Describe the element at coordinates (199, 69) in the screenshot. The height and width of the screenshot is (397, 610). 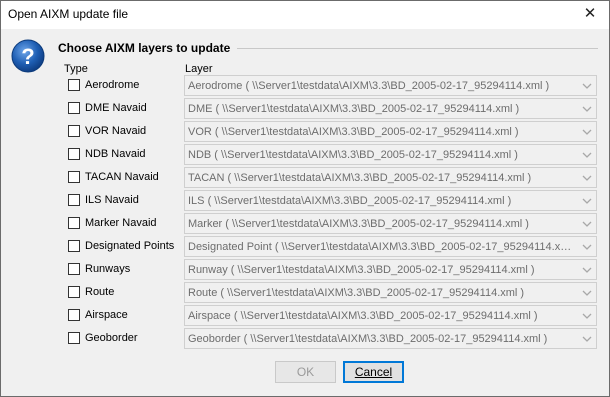
I see `column-header-layer: Layer` at that location.